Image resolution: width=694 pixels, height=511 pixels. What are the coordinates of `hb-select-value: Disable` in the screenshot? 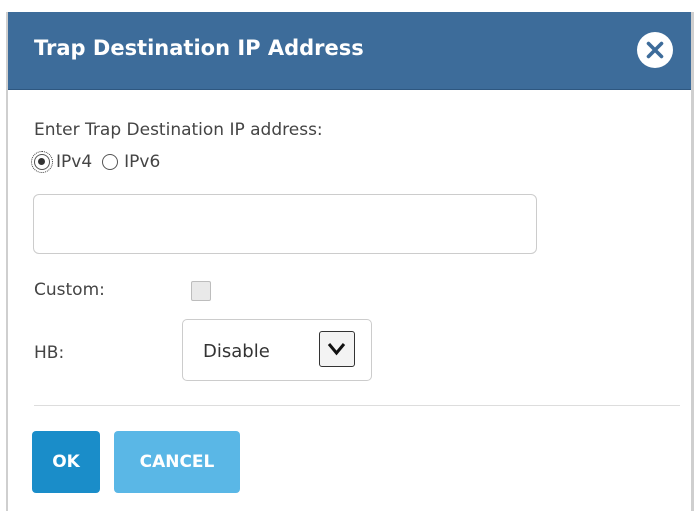 It's located at (236, 351).